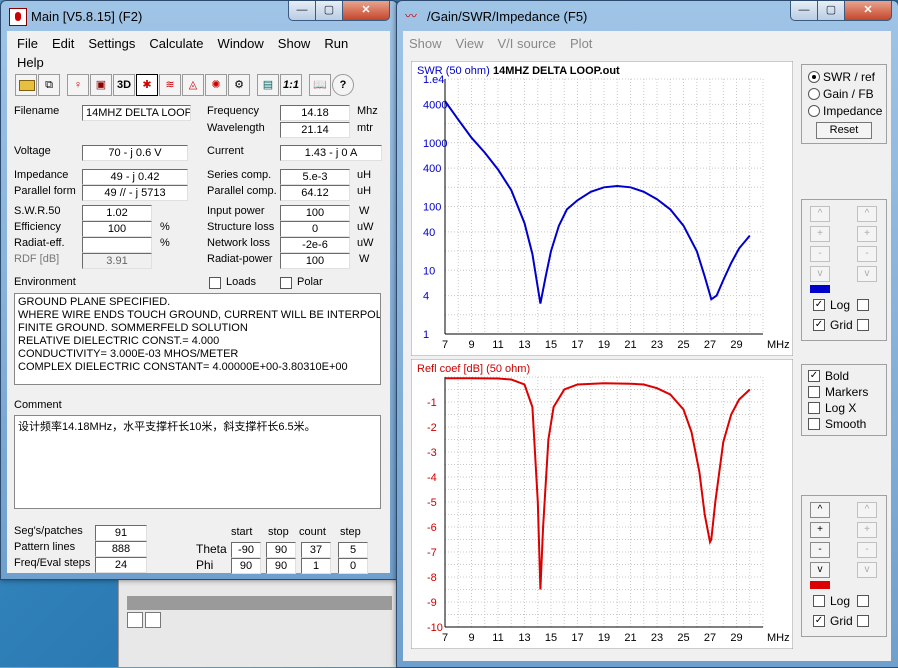 Image resolution: width=898 pixels, height=668 pixels. Describe the element at coordinates (804, 11) in the screenshot. I see `swr-minimize-button: —` at that location.